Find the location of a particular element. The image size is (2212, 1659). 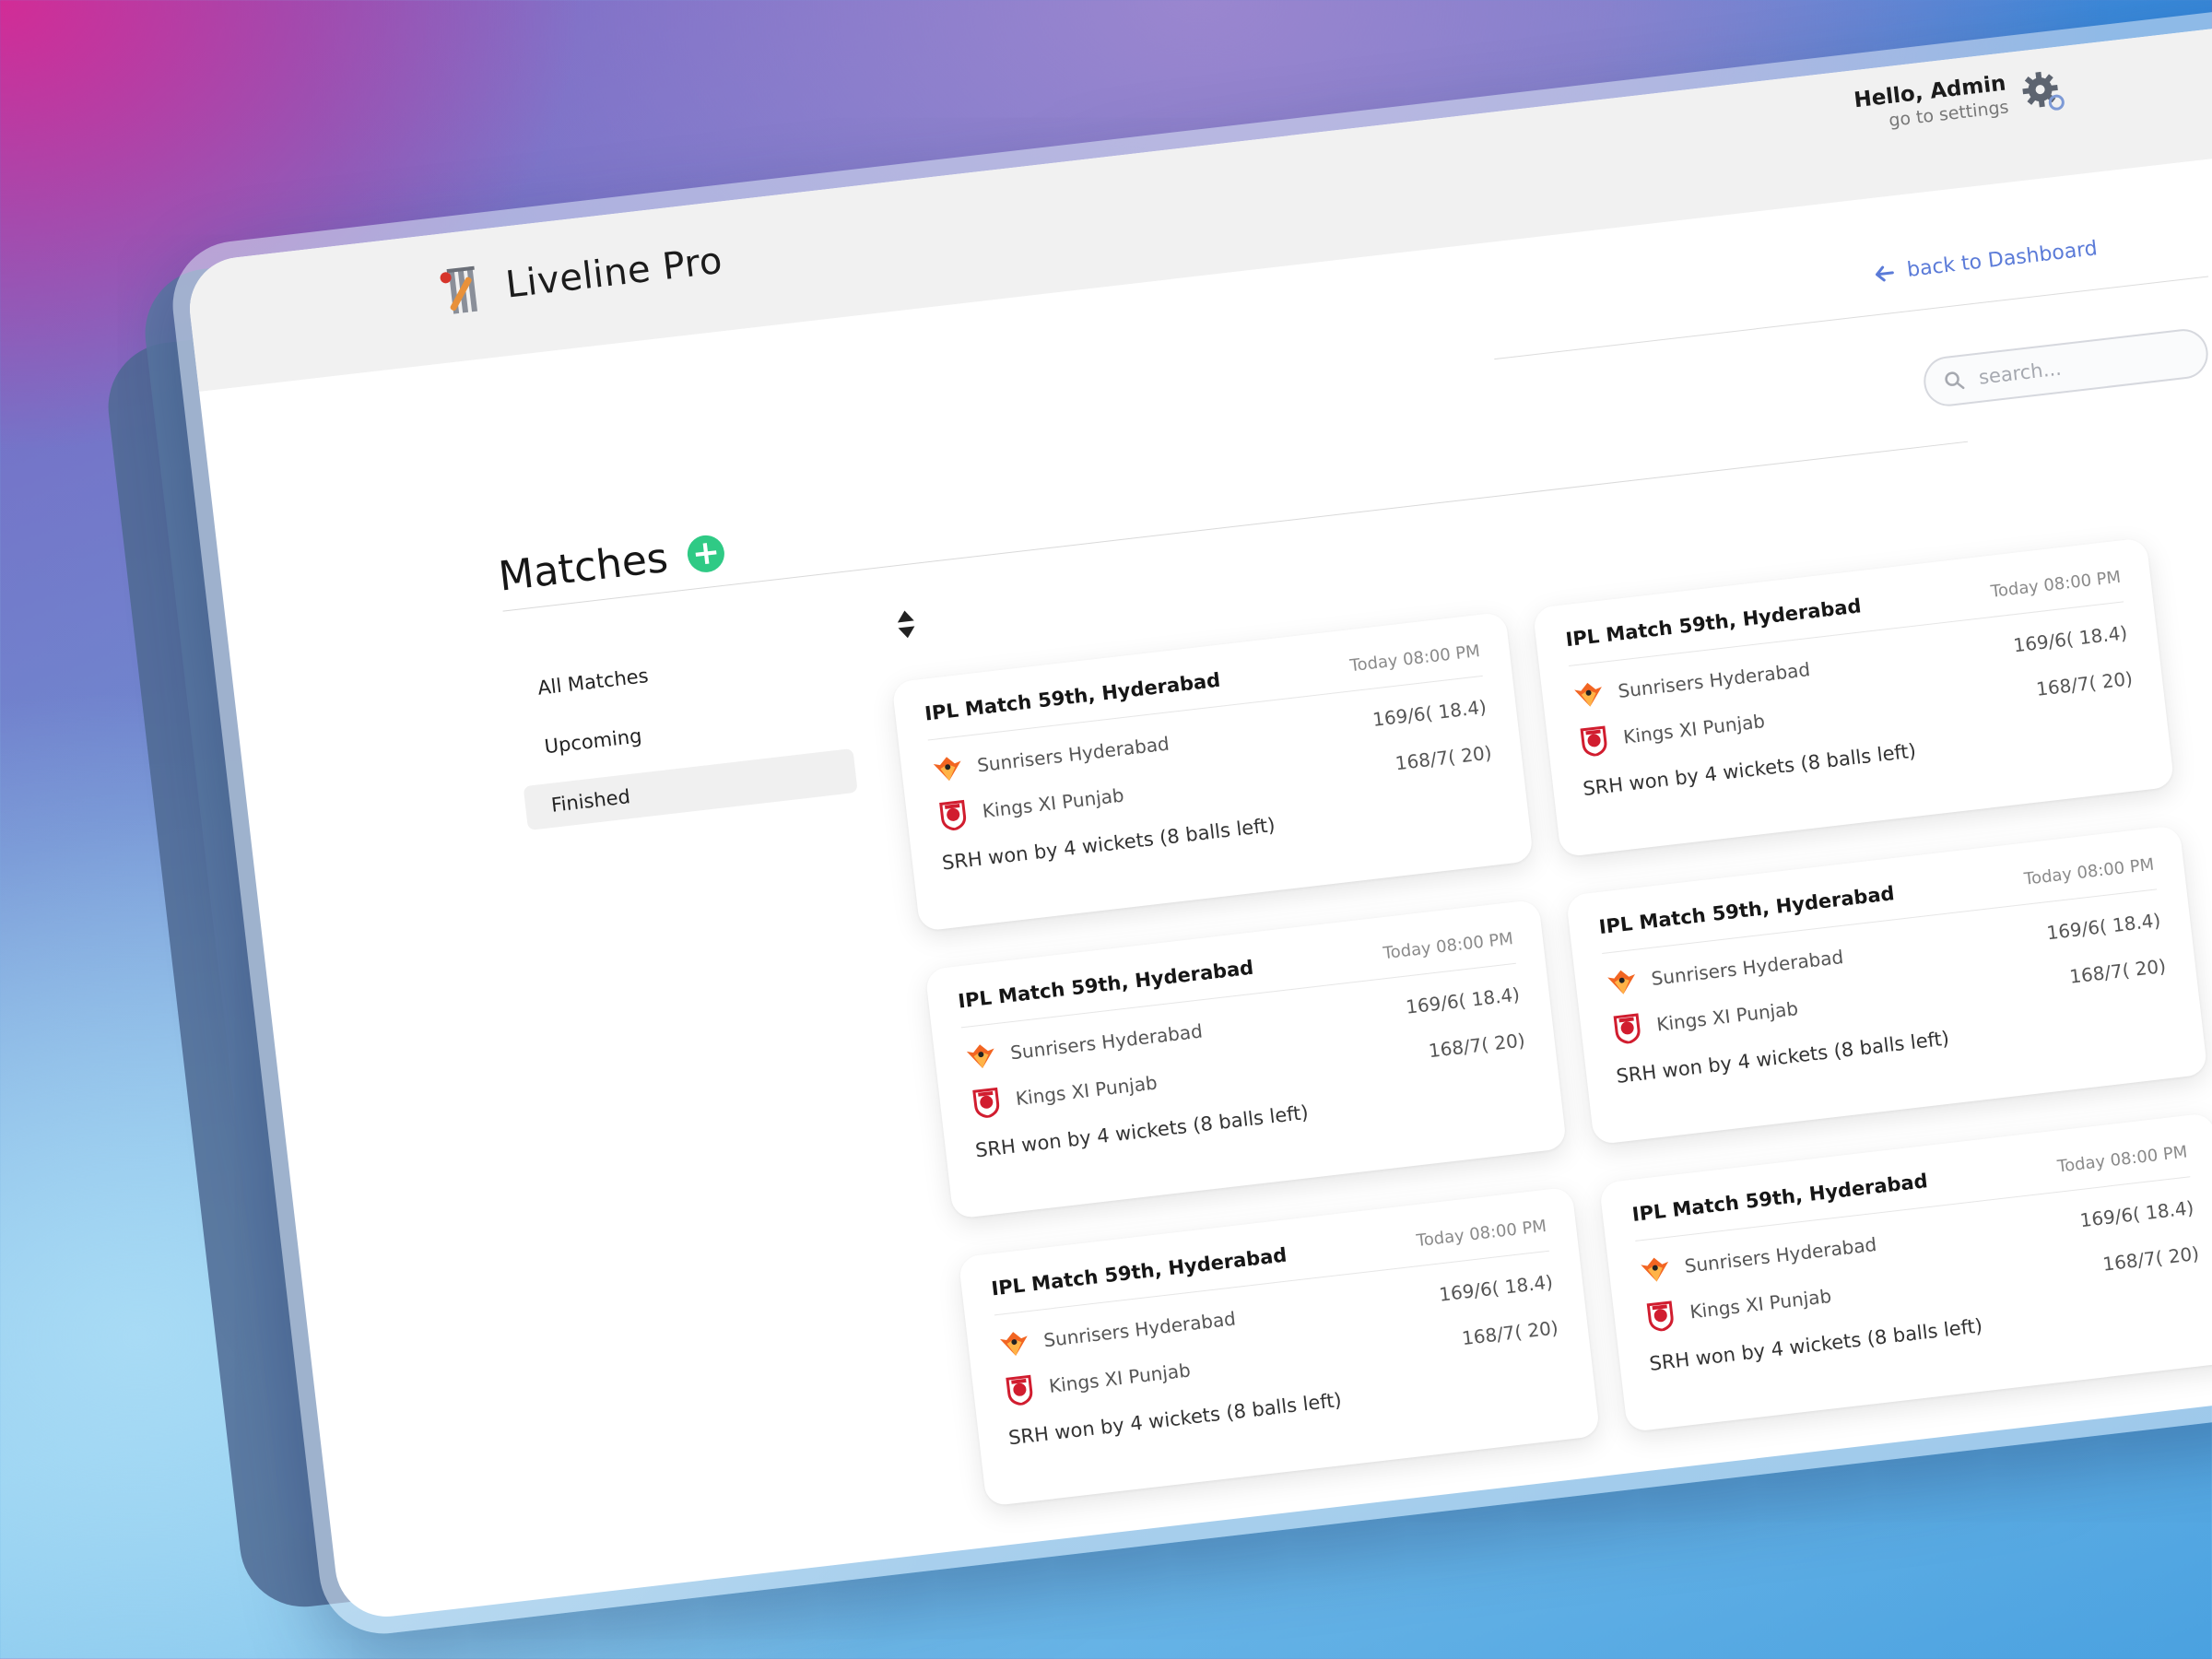

brand: Liveline Pro is located at coordinates (579, 277).